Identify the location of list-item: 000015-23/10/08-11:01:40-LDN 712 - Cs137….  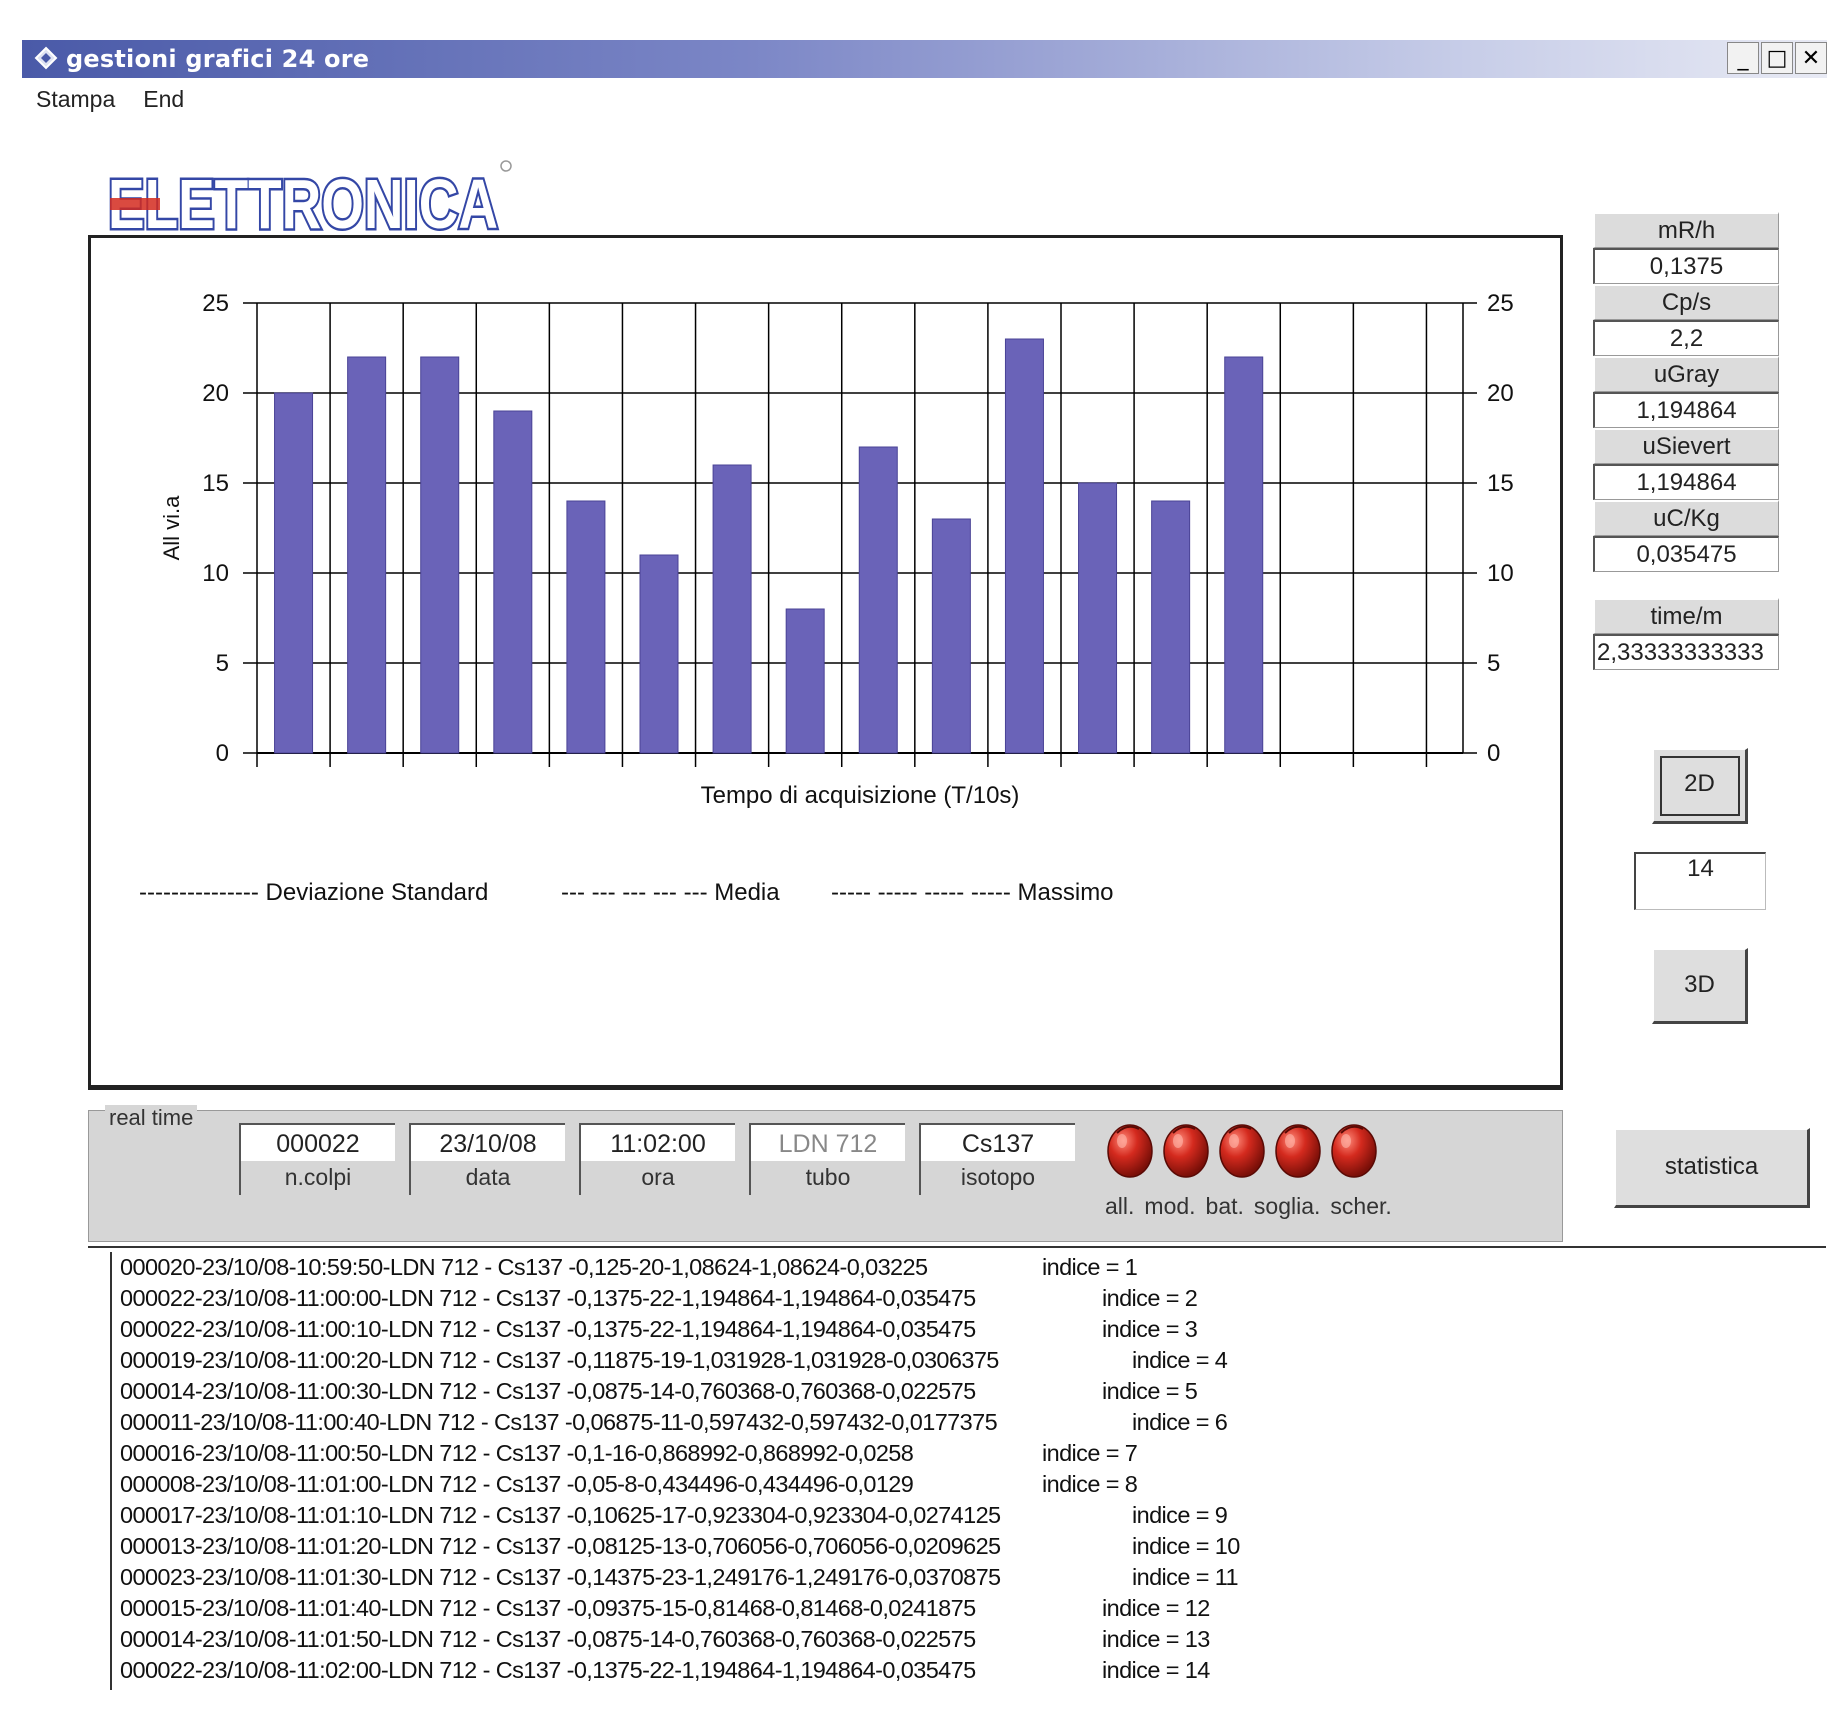
(961, 1608).